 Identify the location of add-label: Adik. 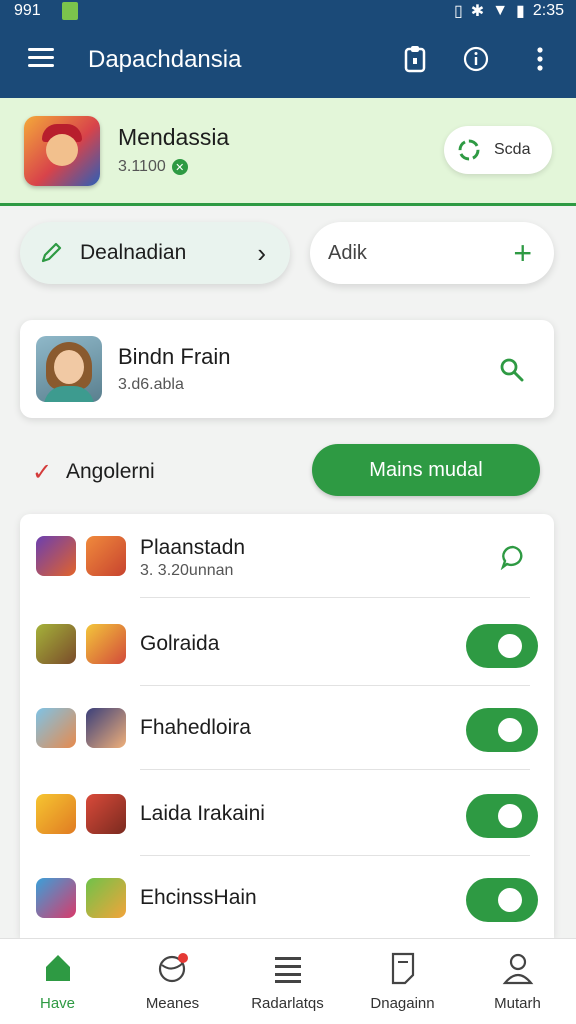
(347, 252).